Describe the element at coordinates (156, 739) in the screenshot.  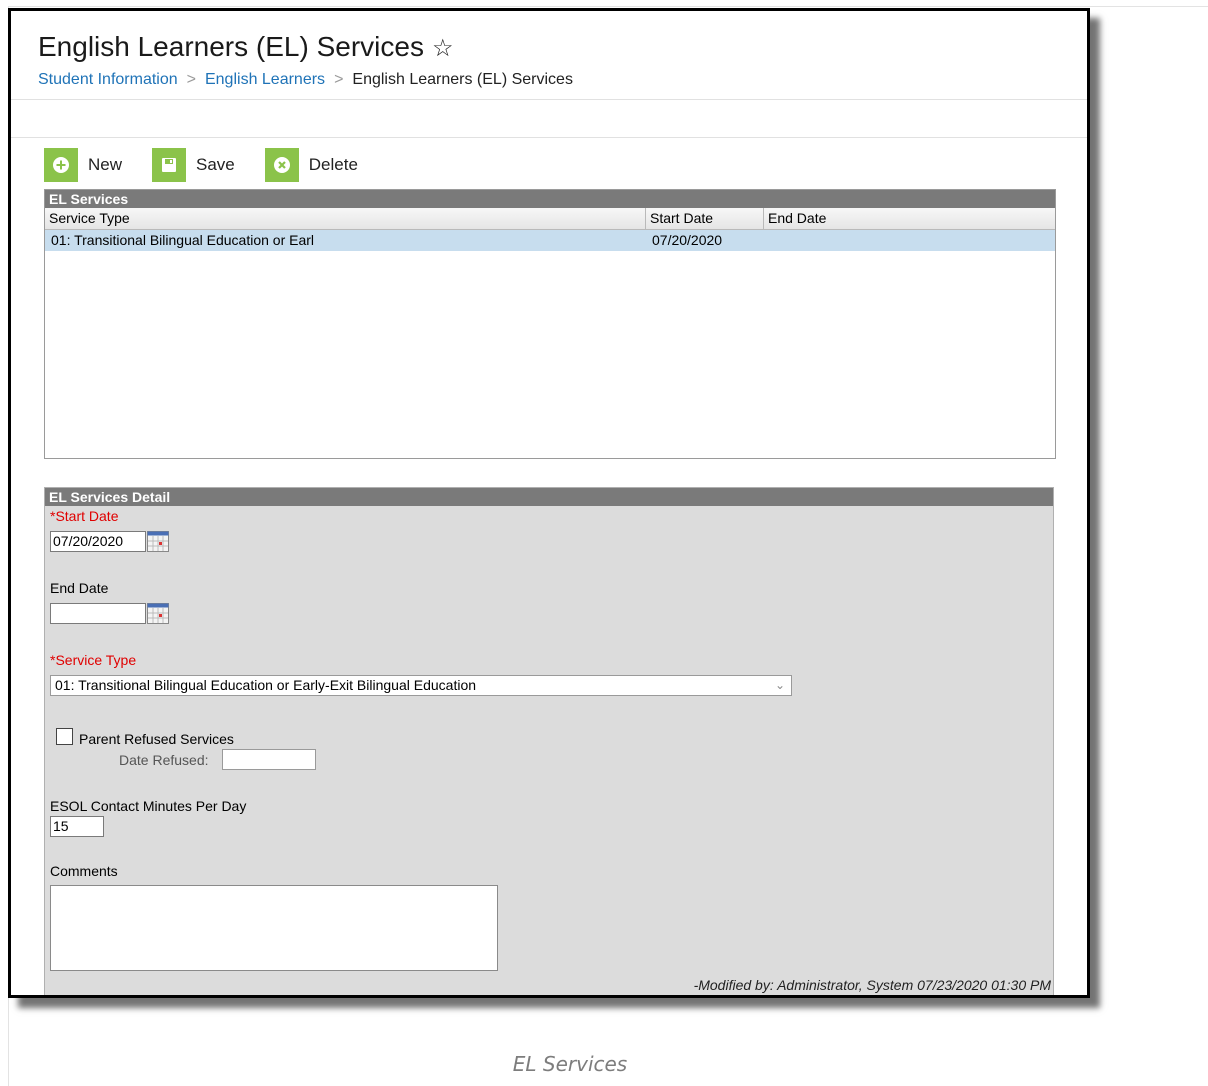
I see `parent-refused-label: Parent Refused Services` at that location.